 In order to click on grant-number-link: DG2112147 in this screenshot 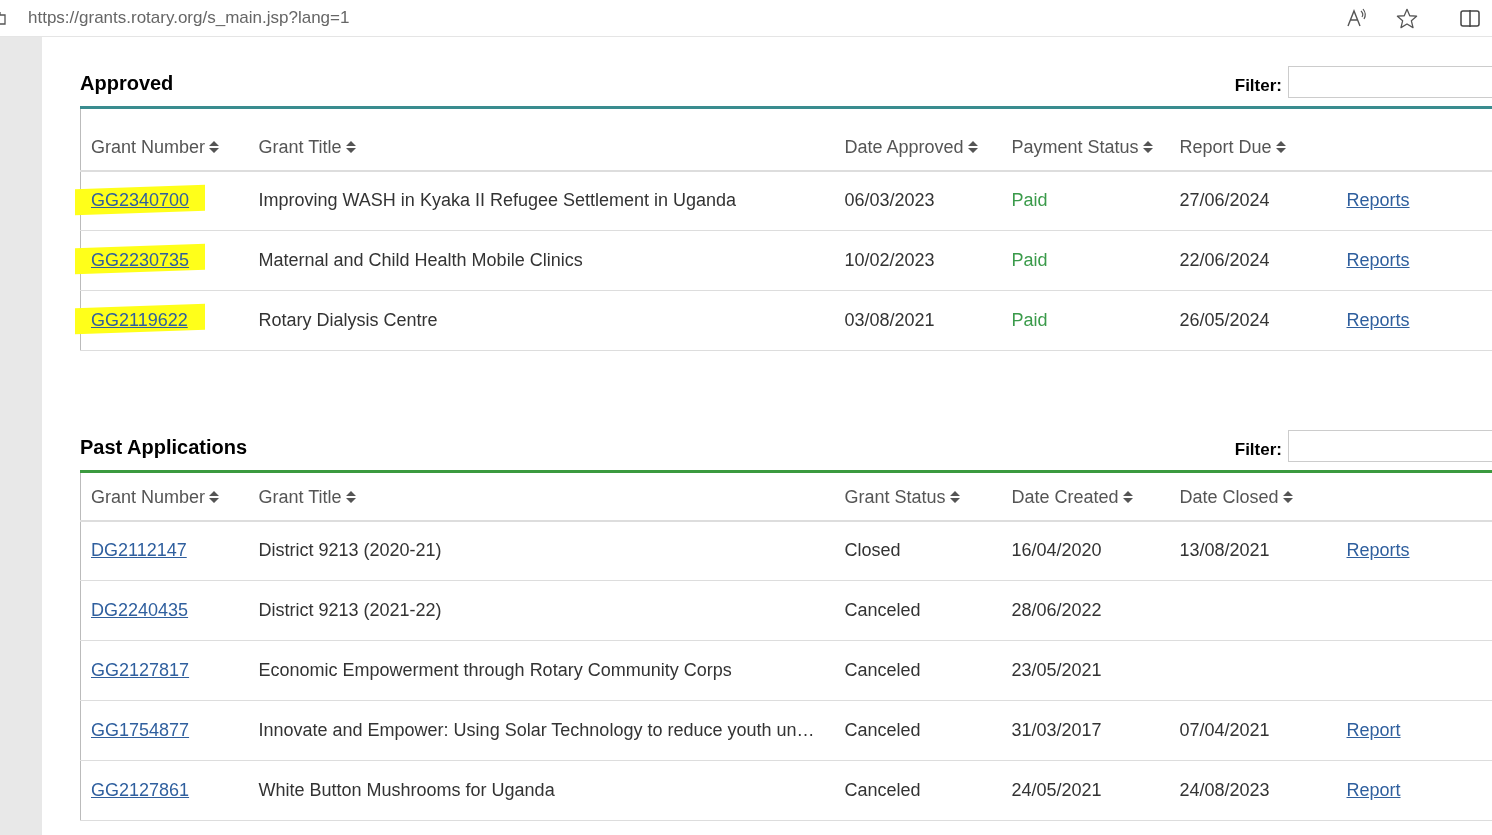, I will do `click(139, 550)`.